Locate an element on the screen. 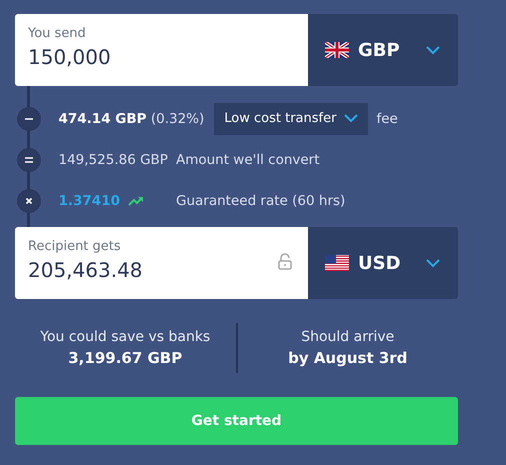 The image size is (506, 465). unlock-icon is located at coordinates (285, 261).